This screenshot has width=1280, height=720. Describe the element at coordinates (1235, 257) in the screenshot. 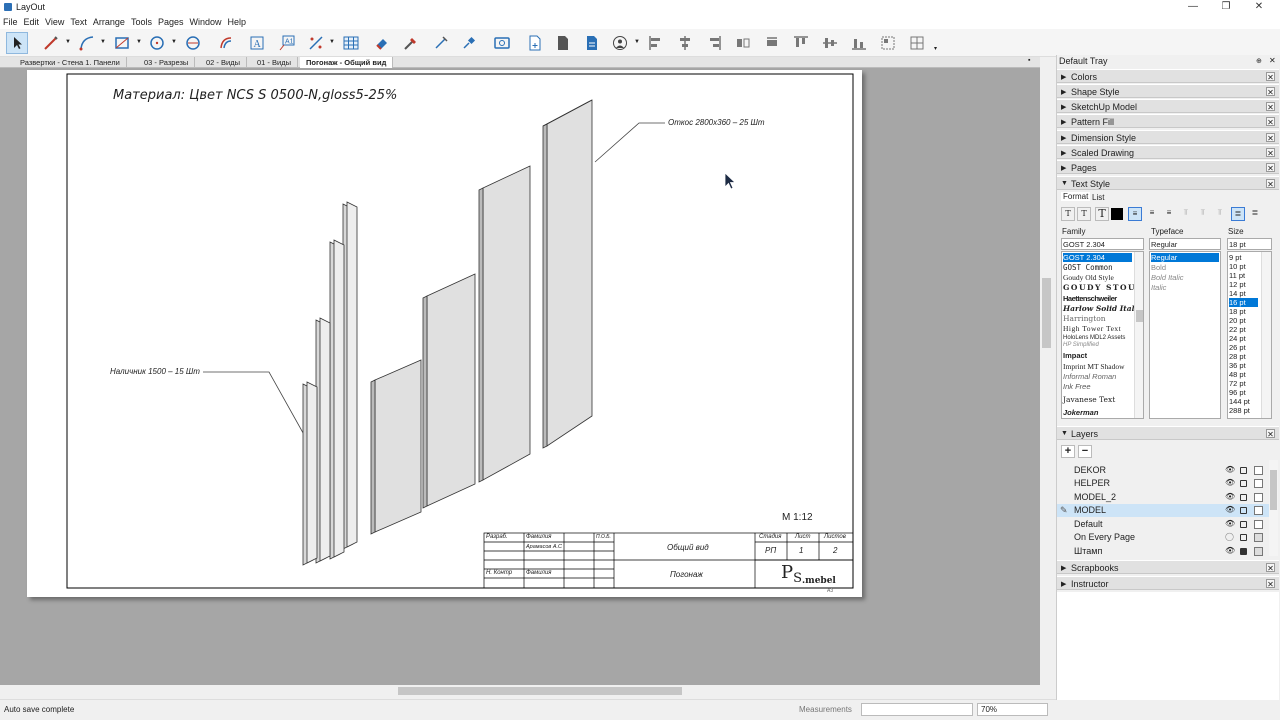

I see `list-item: 9 pt` at that location.